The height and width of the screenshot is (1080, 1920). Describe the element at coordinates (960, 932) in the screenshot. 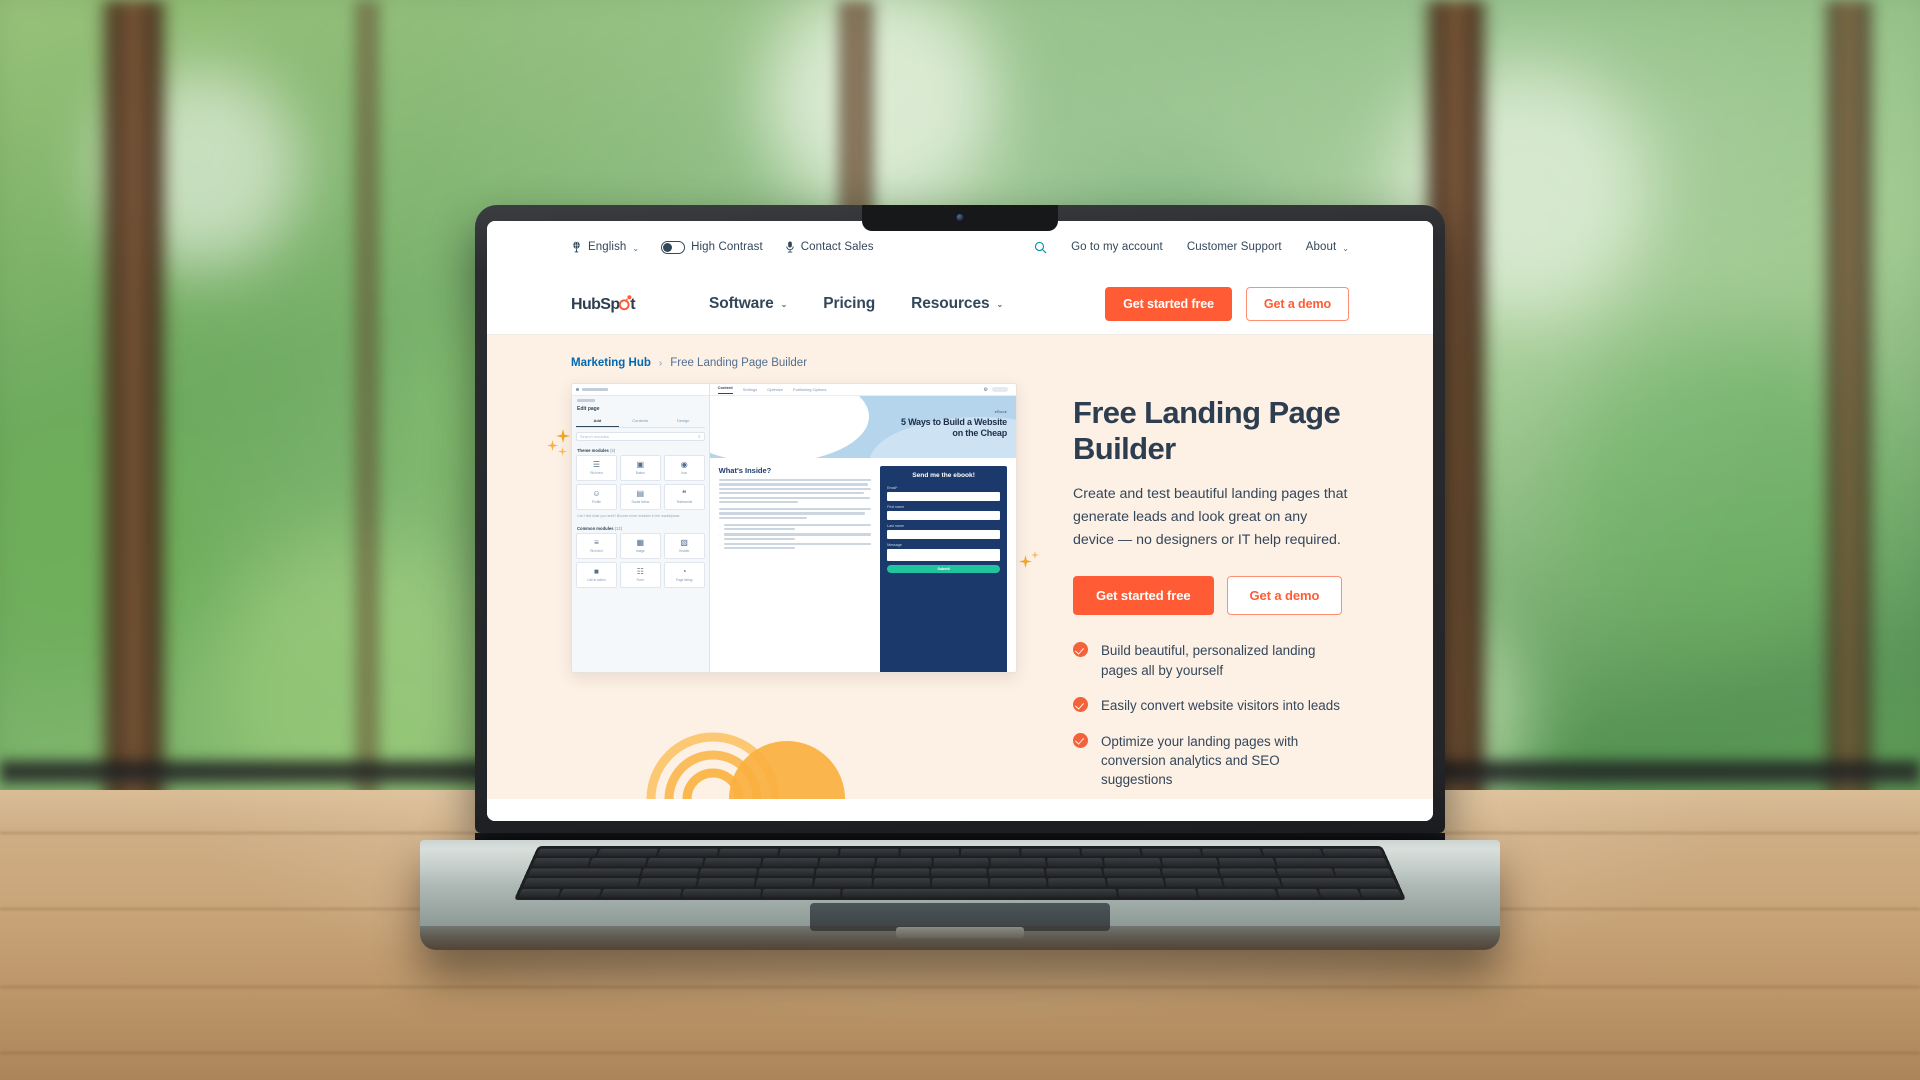

I see `laptop-front-notch` at that location.